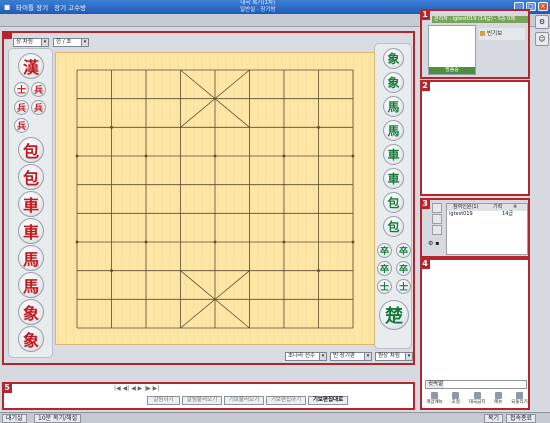 This screenshot has width=550, height=423. I want to click on chat-menu-label: 메뉴, so click(498, 402).